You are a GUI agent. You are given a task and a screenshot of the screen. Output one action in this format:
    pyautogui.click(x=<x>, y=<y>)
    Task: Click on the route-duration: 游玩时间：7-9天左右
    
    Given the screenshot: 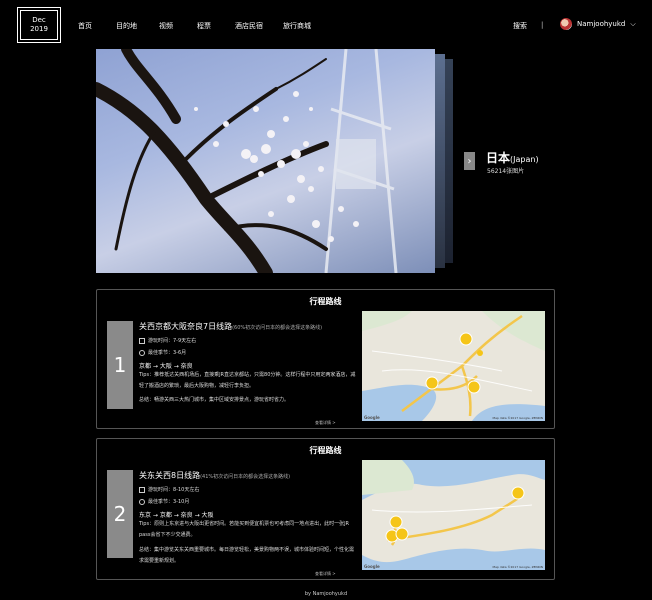 What is the action you would take?
    pyautogui.click(x=167, y=340)
    